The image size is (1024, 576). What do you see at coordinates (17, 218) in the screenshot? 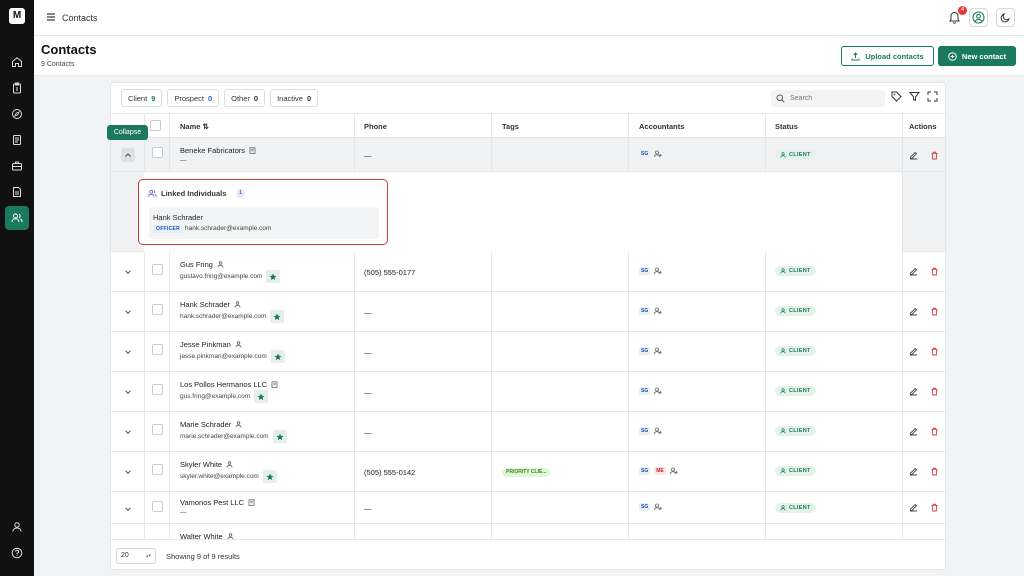
I see `sidebar-item-contacts` at bounding box center [17, 218].